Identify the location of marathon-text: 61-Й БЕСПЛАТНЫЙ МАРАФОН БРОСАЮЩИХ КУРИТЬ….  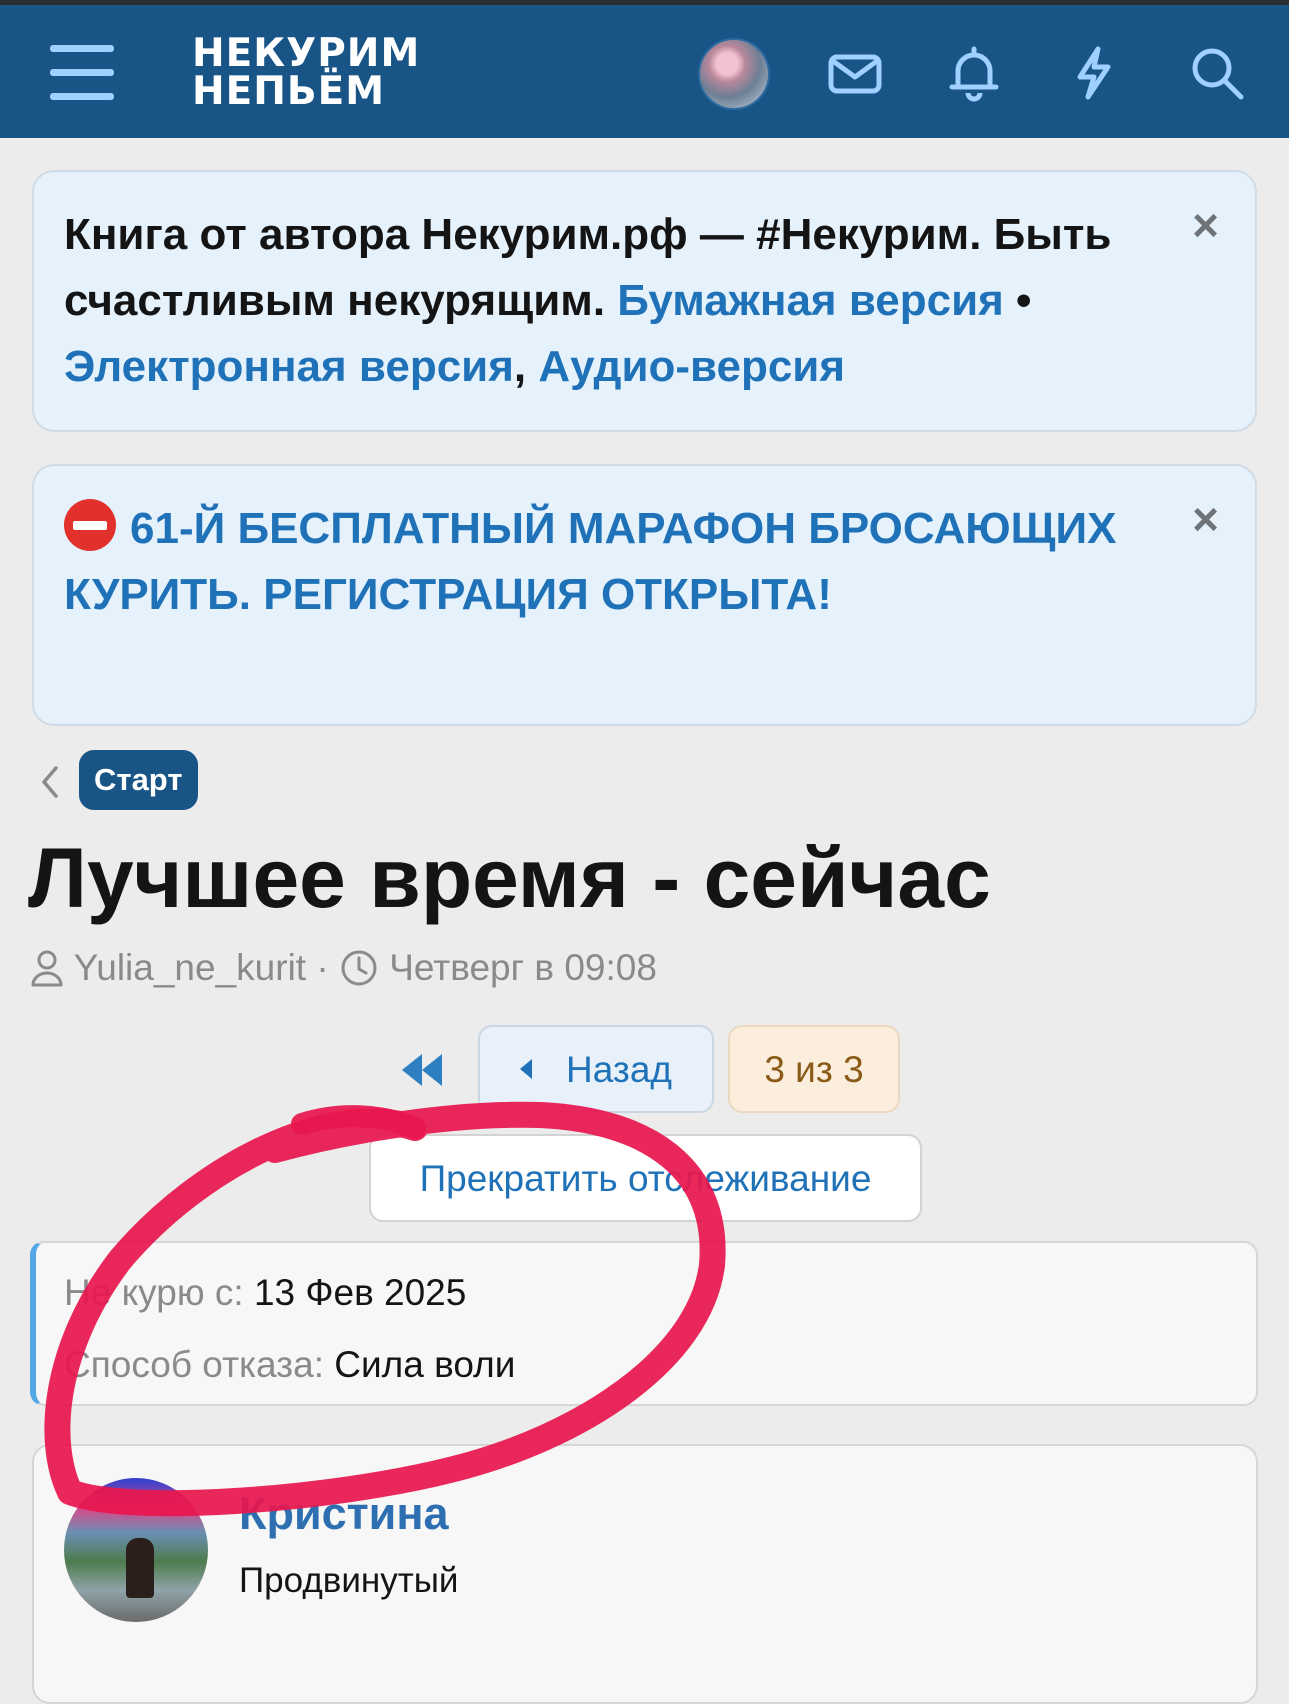
(590, 561).